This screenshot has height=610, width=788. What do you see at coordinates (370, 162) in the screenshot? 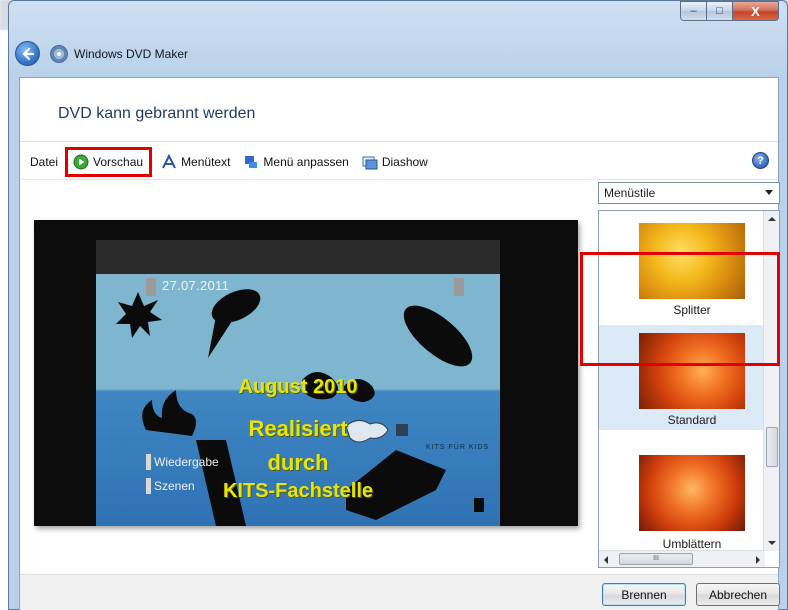
I see `slideshow-icon` at bounding box center [370, 162].